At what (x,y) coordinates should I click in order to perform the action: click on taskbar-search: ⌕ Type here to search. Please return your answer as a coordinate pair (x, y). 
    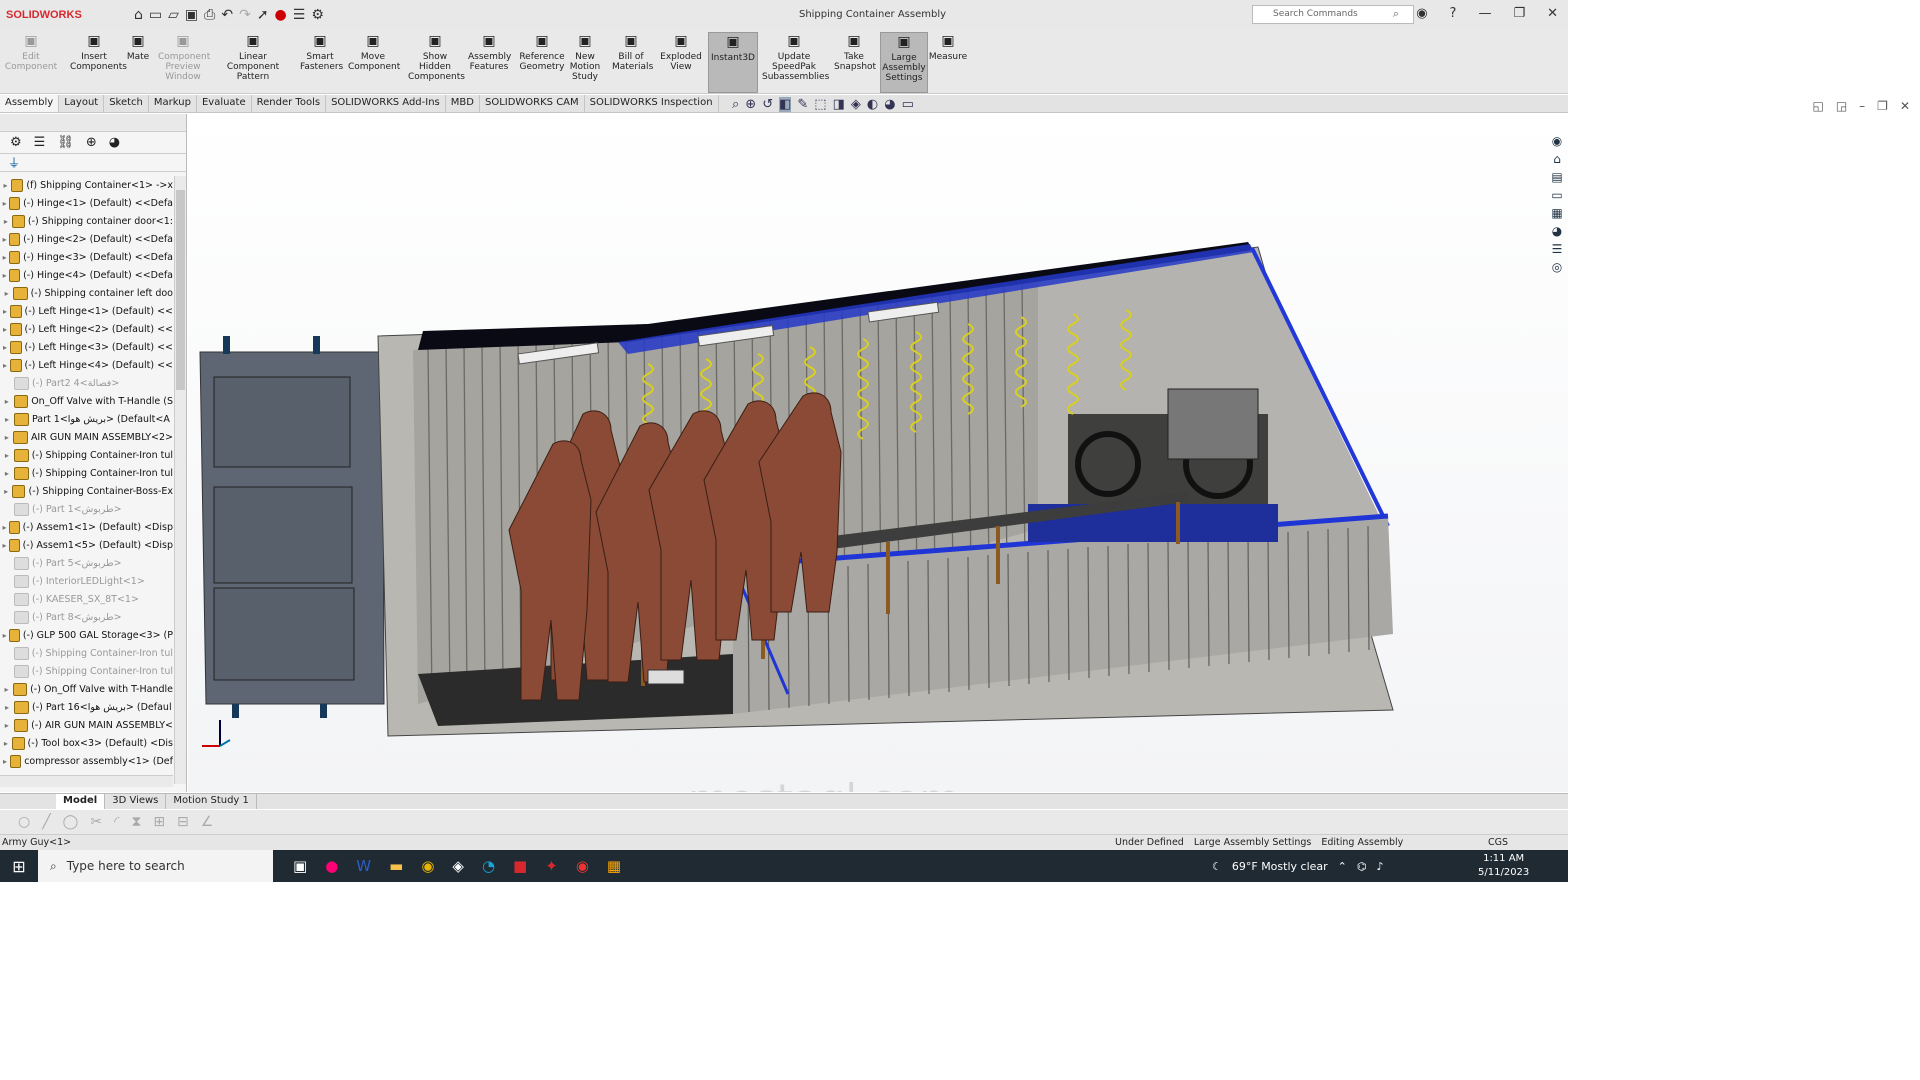
    Looking at the image, I should click on (155, 866).